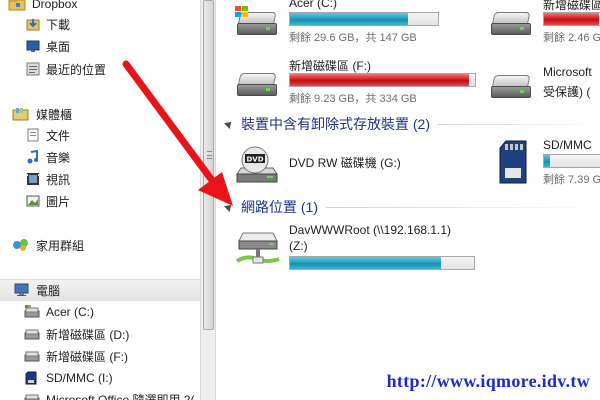  I want to click on group-header-removable: 裝置中含有卸除式存放裝置 (2), so click(412, 124).